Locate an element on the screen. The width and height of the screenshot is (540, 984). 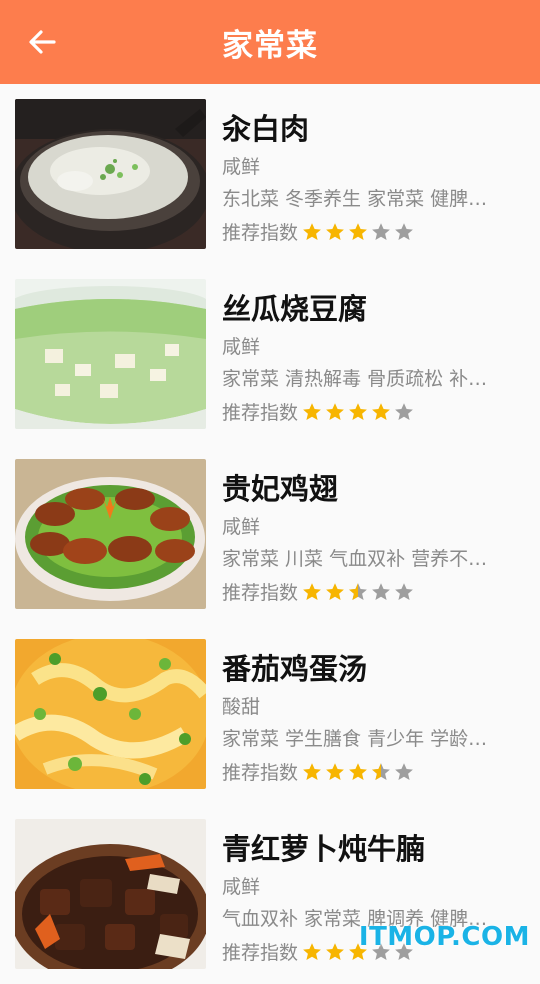
dish-name: 贵妃鸡翅 is located at coordinates (280, 489).